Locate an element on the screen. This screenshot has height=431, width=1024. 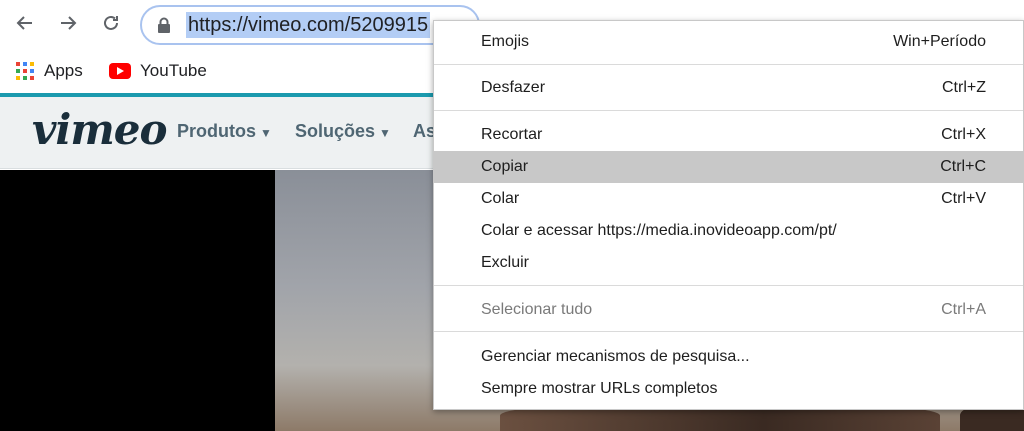
reload-button is located at coordinates (111, 23).